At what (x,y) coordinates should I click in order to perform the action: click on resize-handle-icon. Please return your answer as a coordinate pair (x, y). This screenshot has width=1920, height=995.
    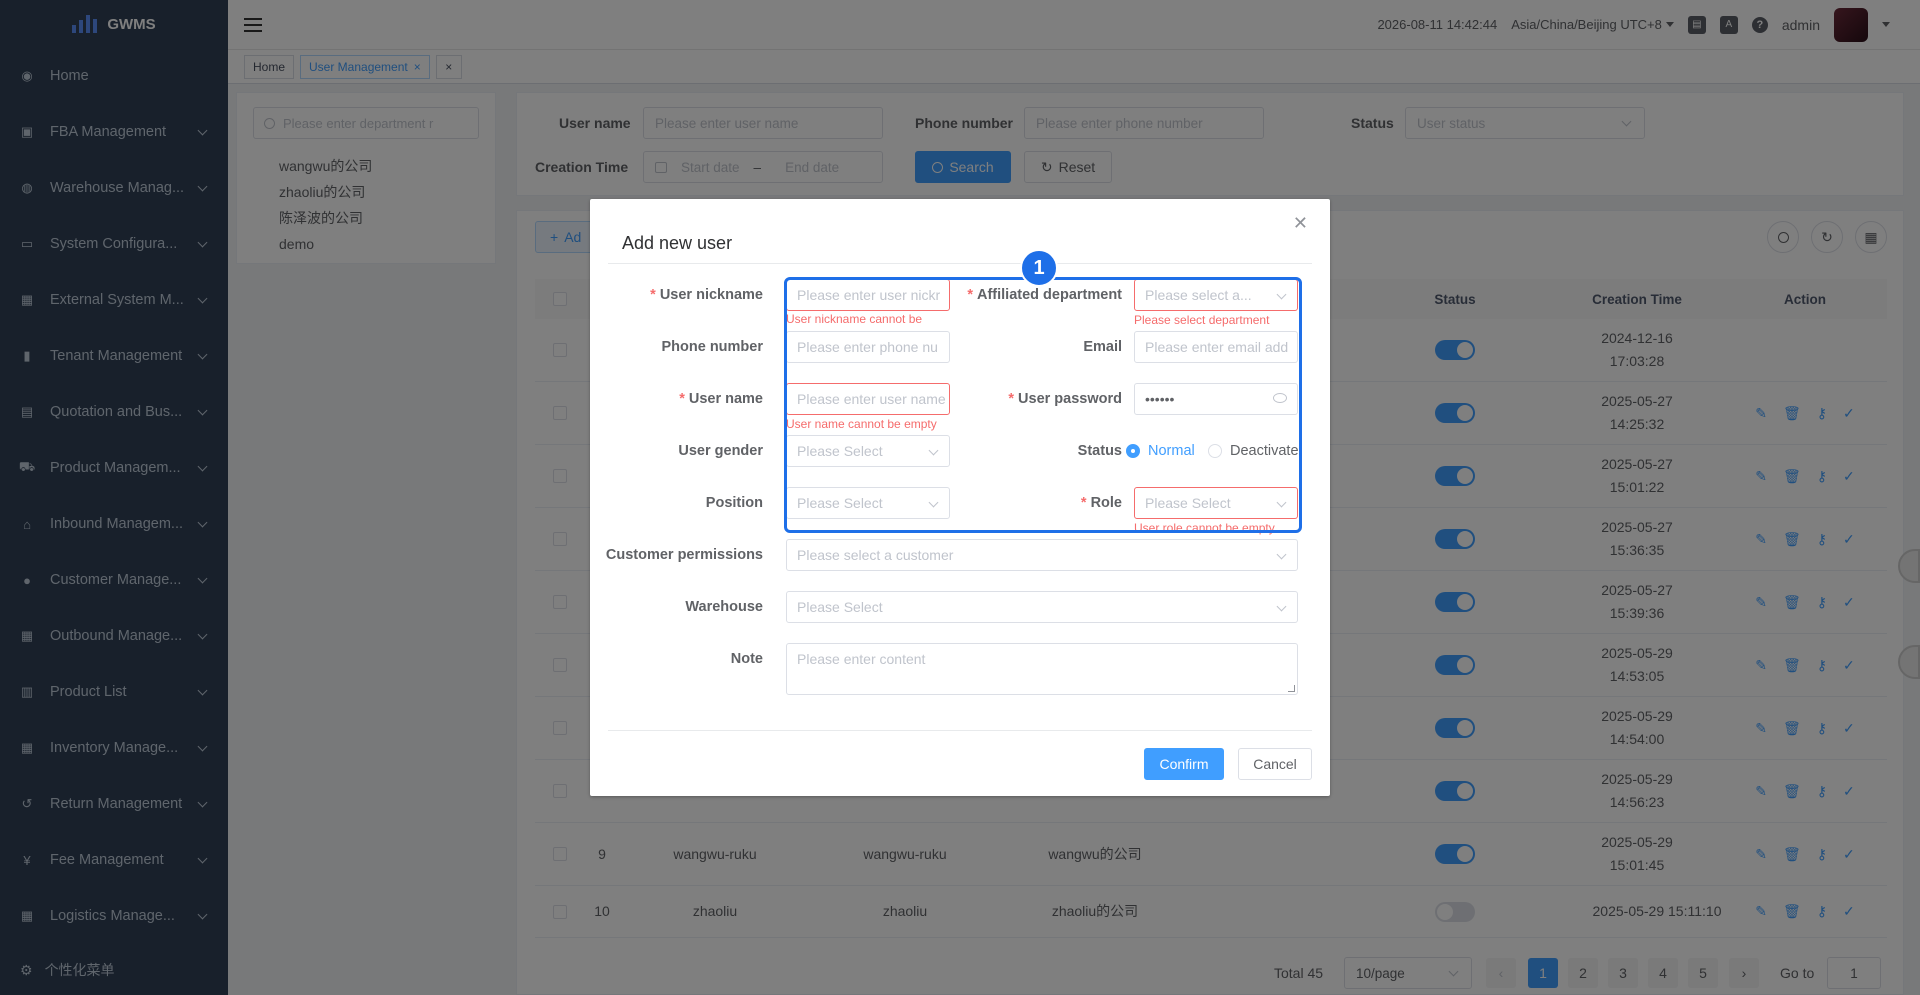
    Looking at the image, I should click on (1291, 688).